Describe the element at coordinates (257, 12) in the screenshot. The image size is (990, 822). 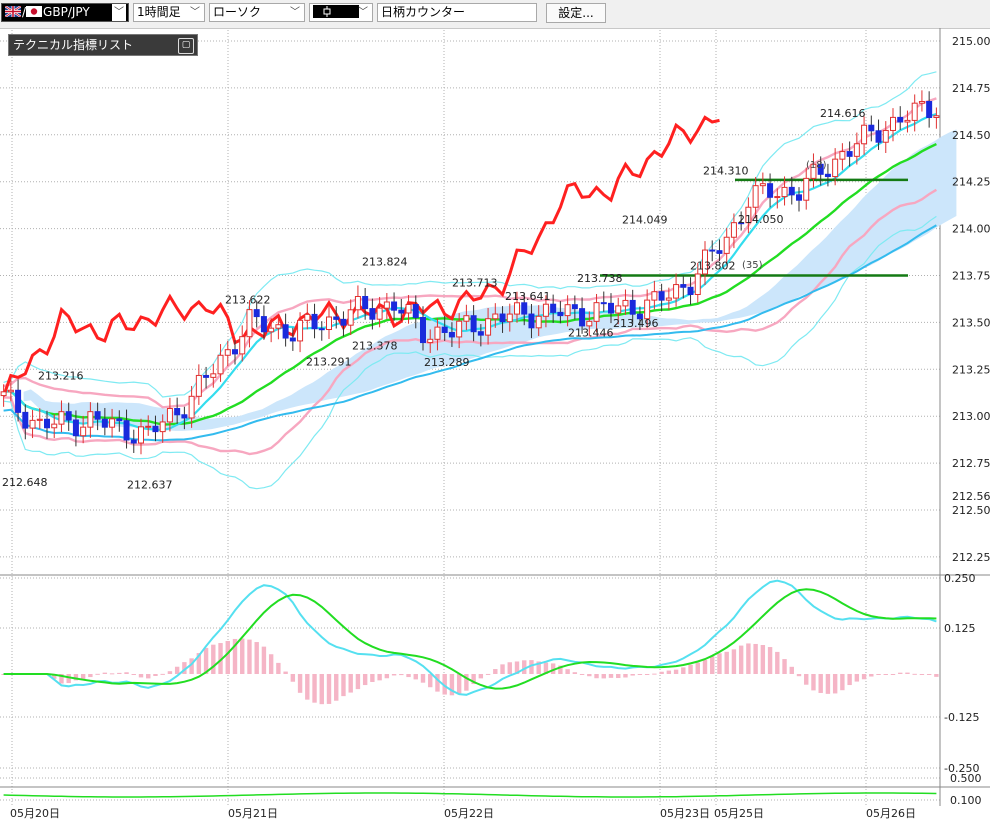
I see `chart-type-select: ローソク ﹀` at that location.